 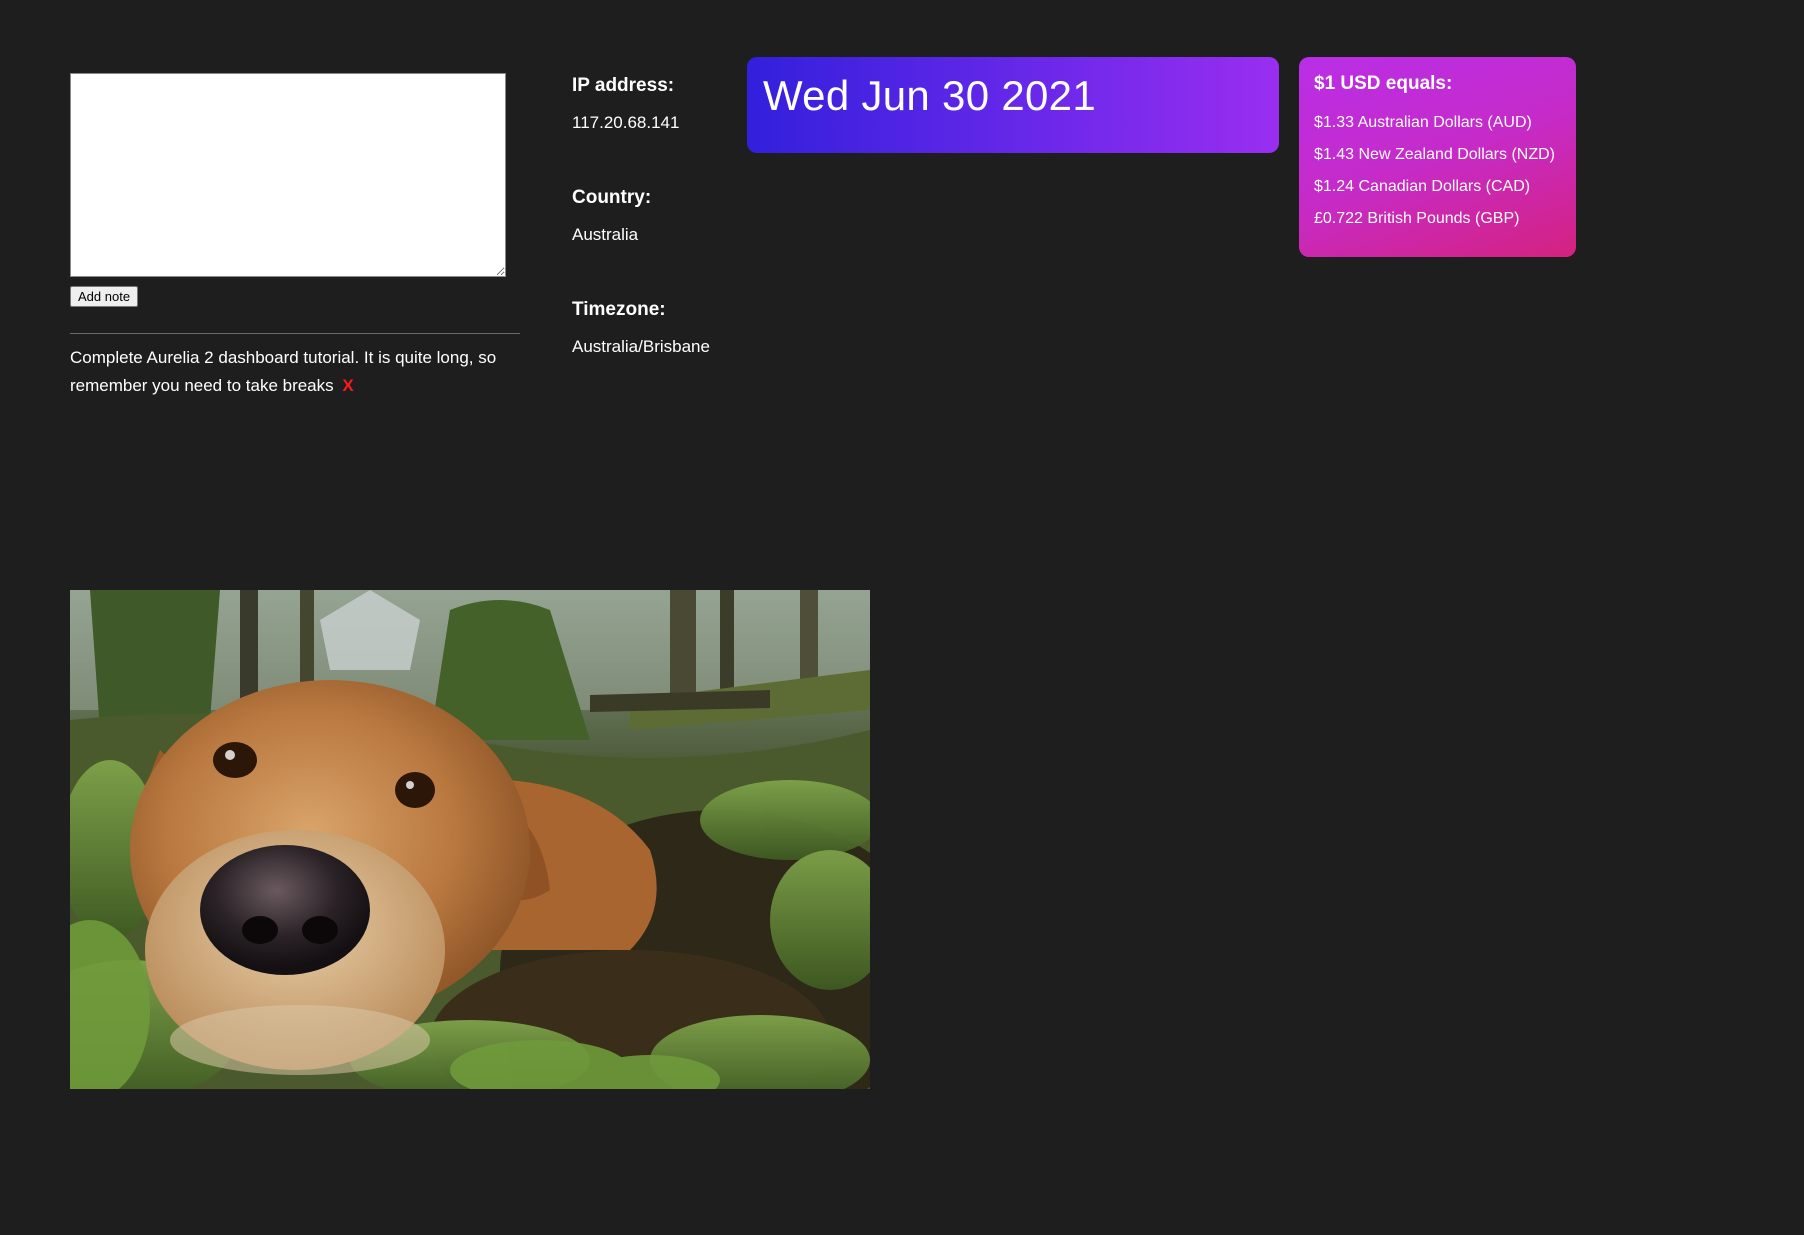 What do you see at coordinates (612, 197) in the screenshot?
I see `country-label: Country:` at bounding box center [612, 197].